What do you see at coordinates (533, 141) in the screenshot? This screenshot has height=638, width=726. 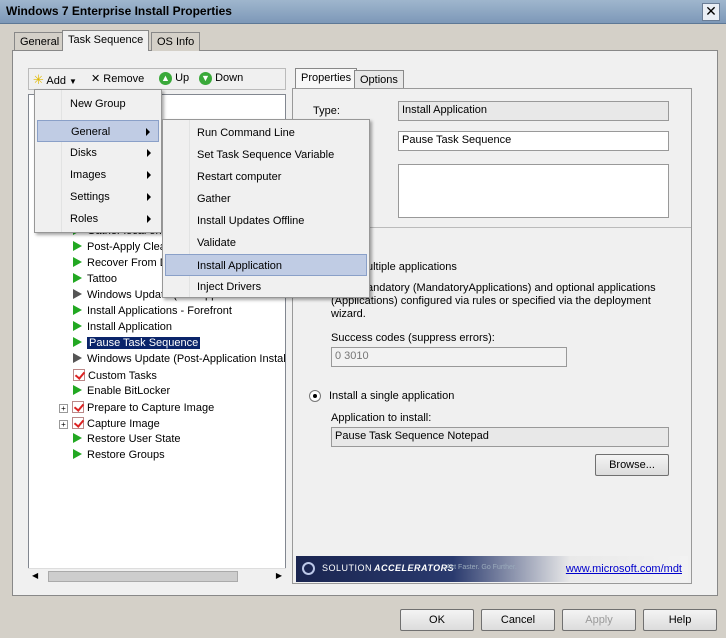 I see `name-field: Pause Task Sequence` at bounding box center [533, 141].